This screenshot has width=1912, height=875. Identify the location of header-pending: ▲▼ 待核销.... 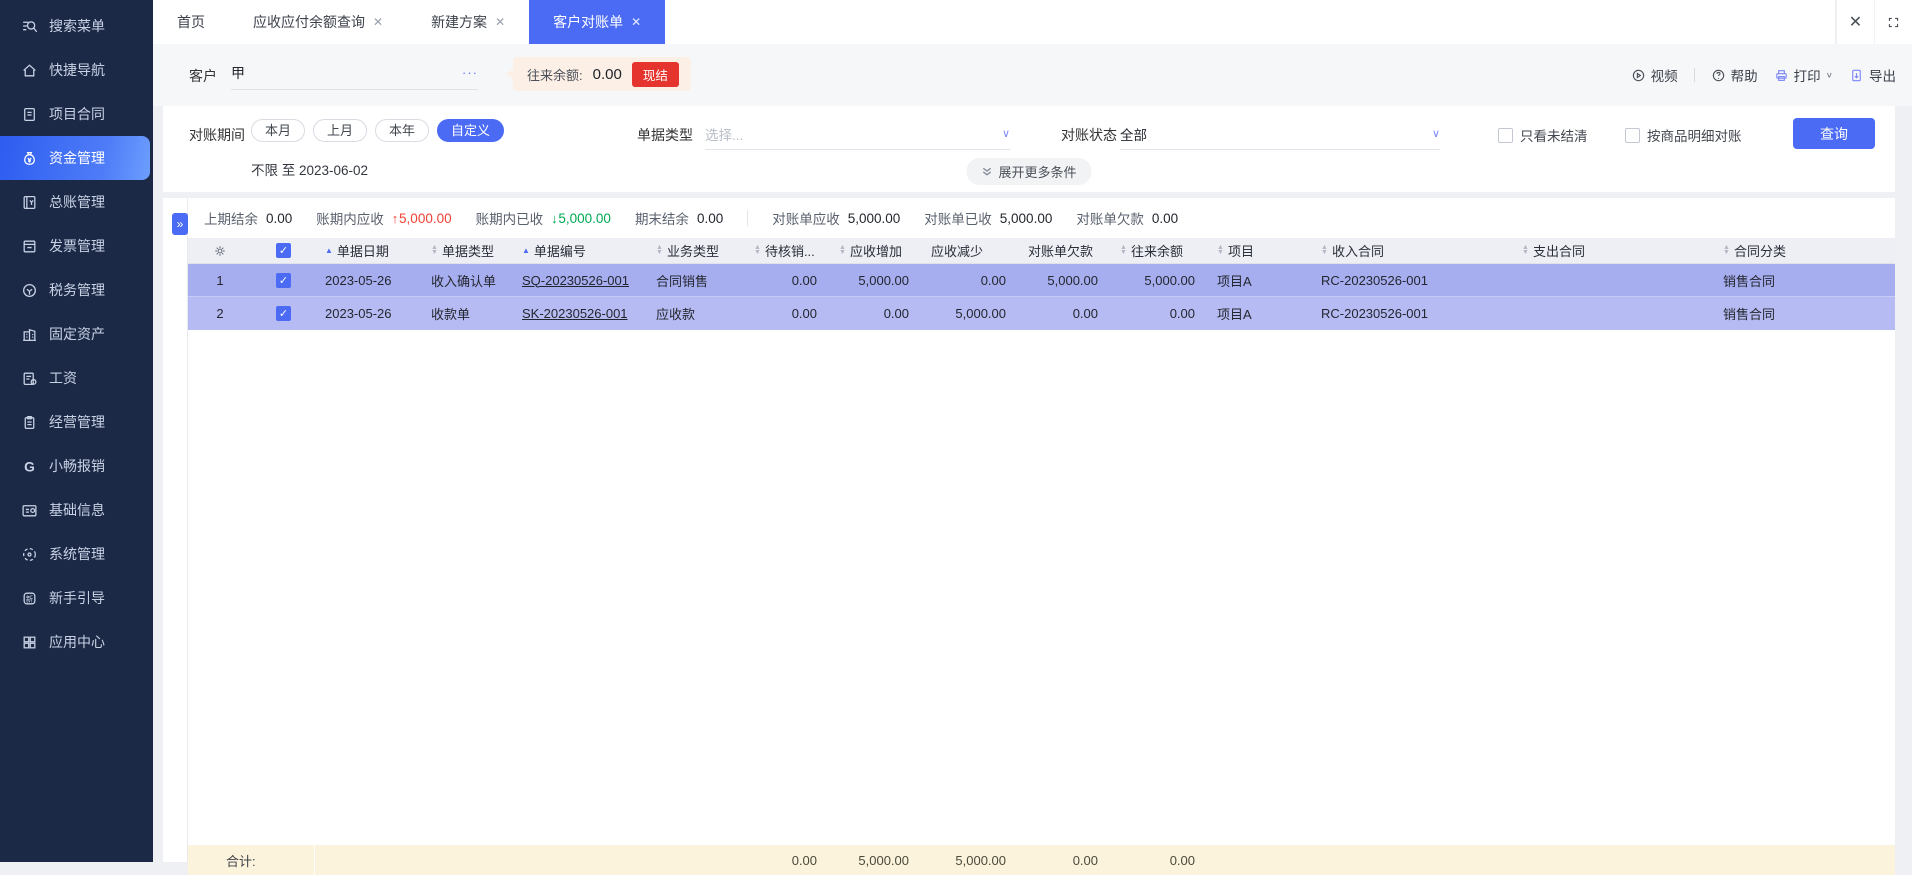
(786, 250).